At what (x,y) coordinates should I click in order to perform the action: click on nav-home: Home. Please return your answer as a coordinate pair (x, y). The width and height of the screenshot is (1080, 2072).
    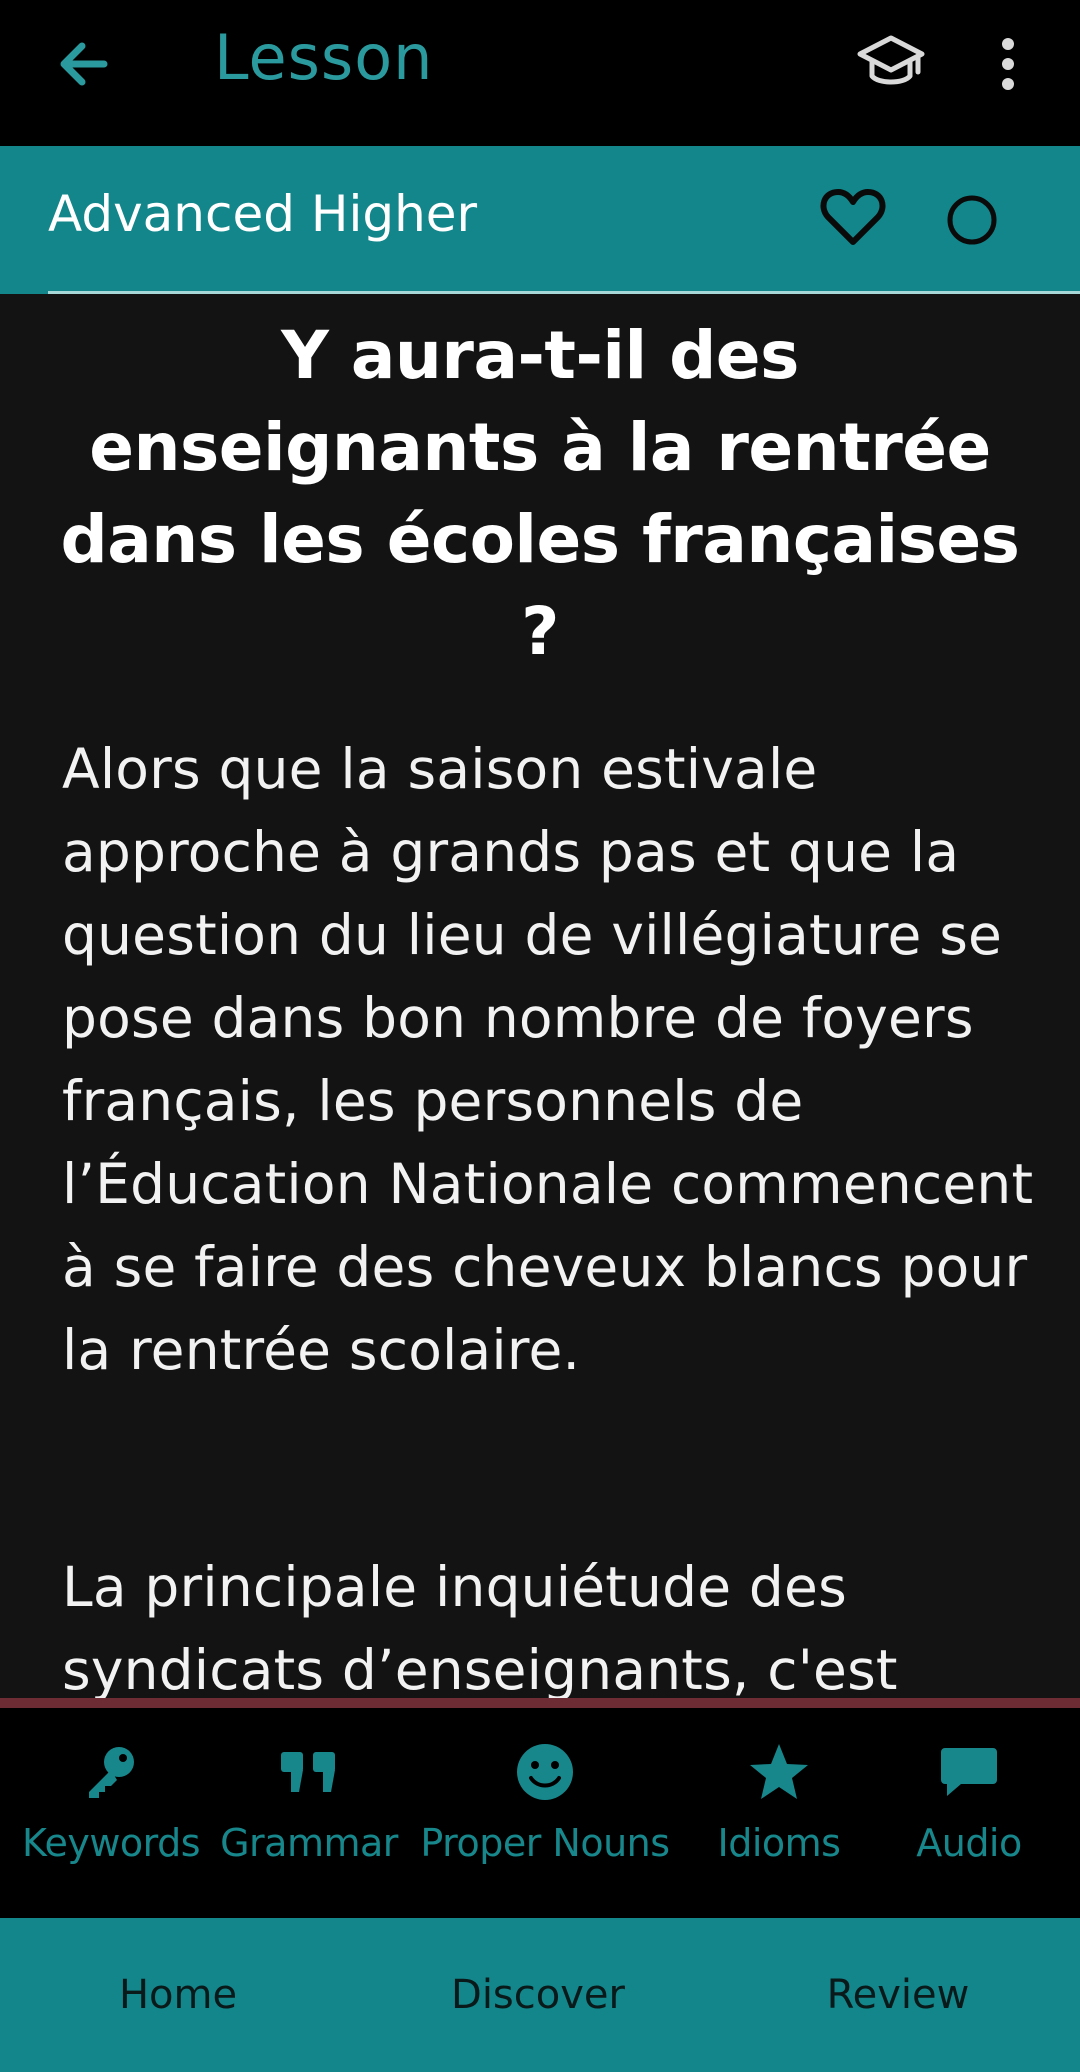
    Looking at the image, I should click on (178, 1995).